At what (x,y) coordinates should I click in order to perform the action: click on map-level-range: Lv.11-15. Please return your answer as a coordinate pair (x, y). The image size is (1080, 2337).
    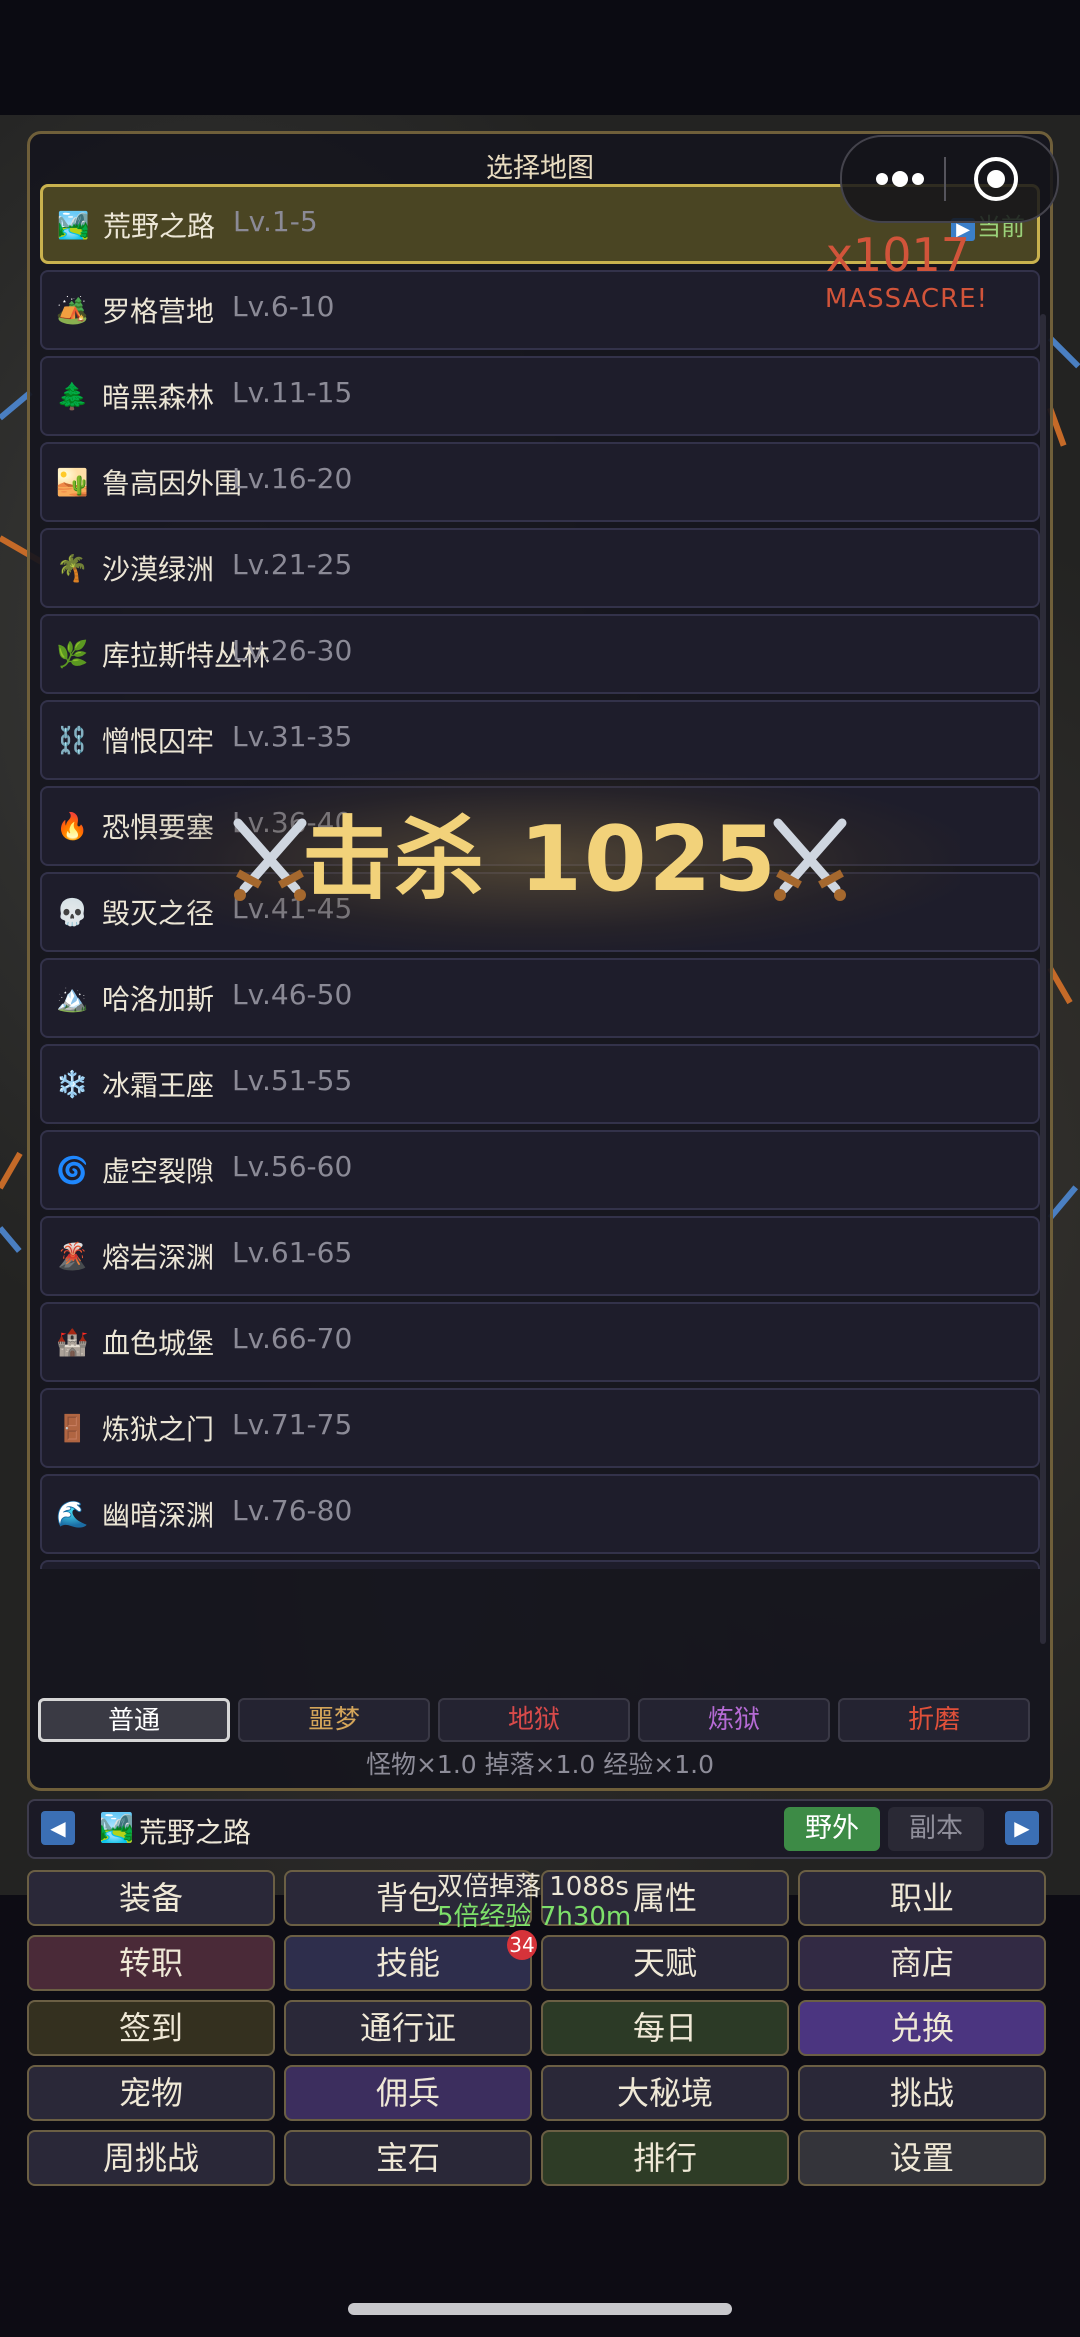
    Looking at the image, I should click on (292, 392).